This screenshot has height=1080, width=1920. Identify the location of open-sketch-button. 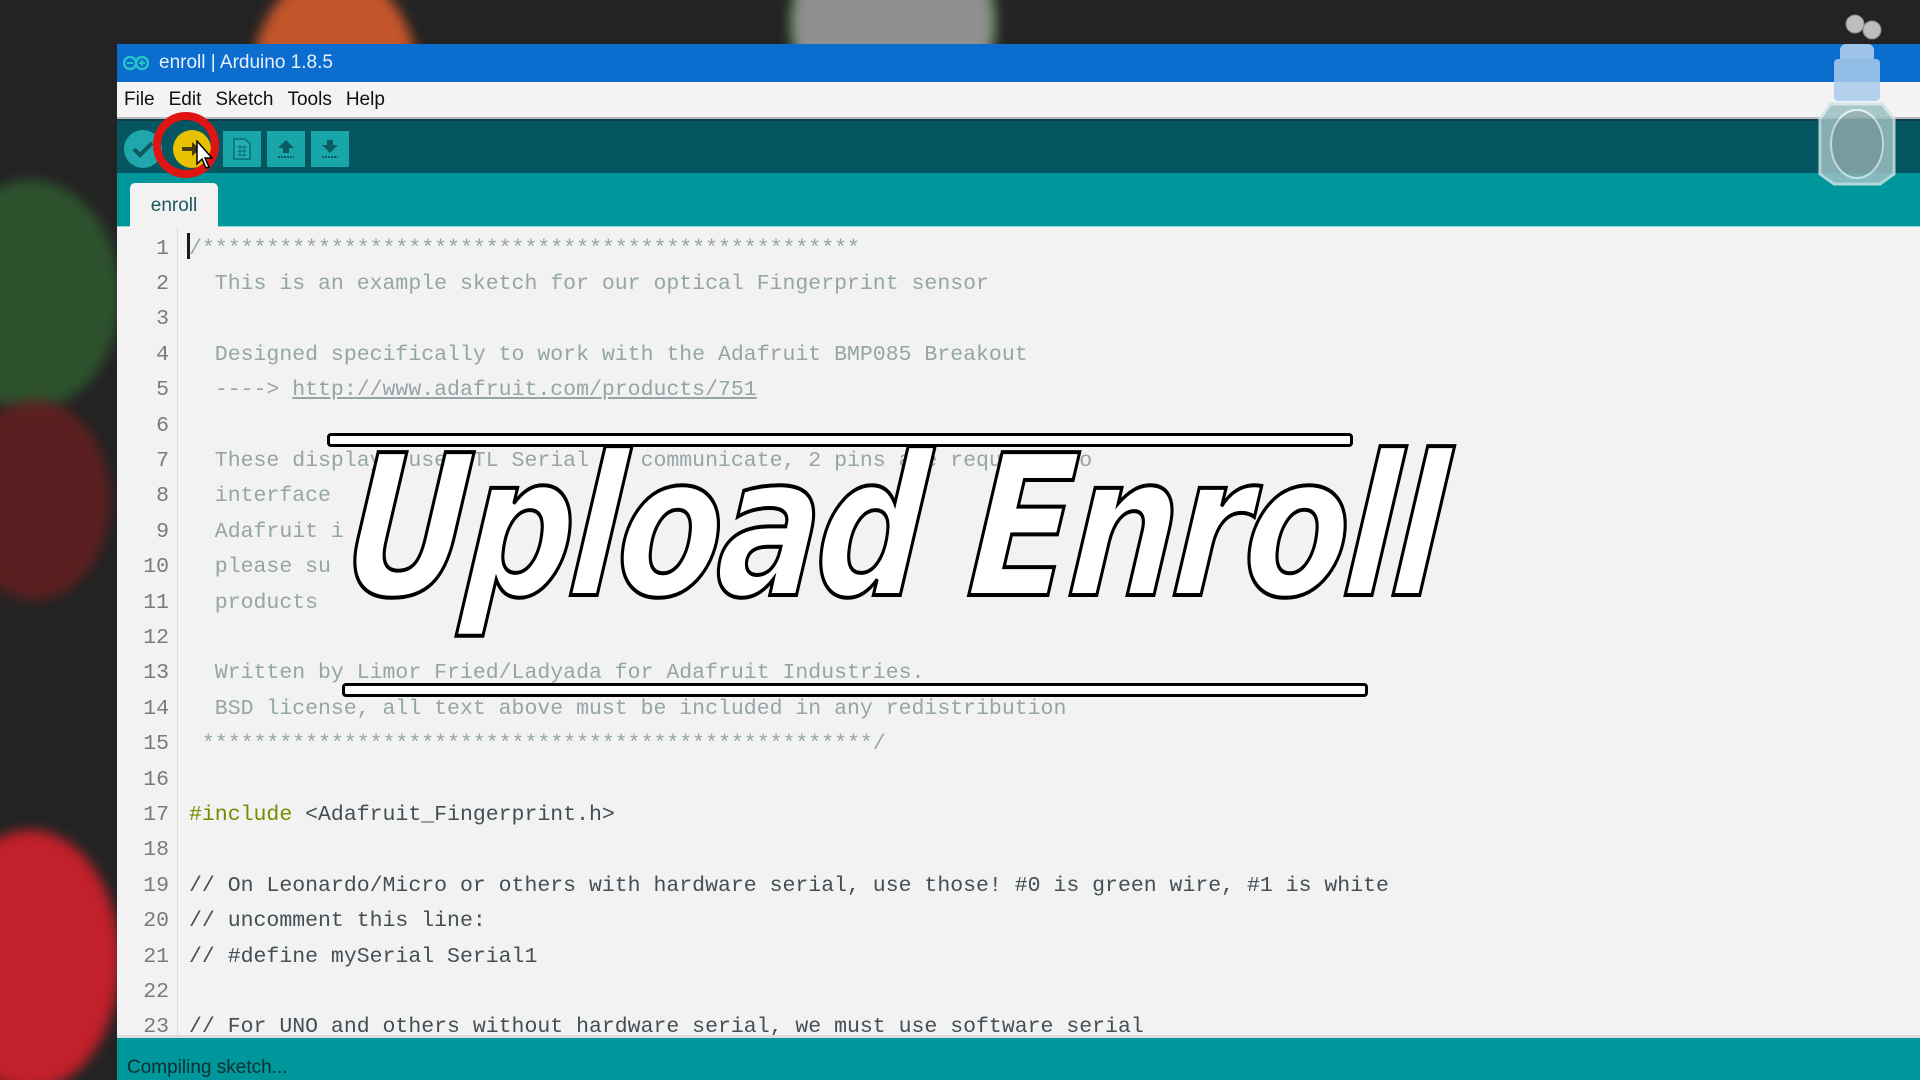
(286, 149).